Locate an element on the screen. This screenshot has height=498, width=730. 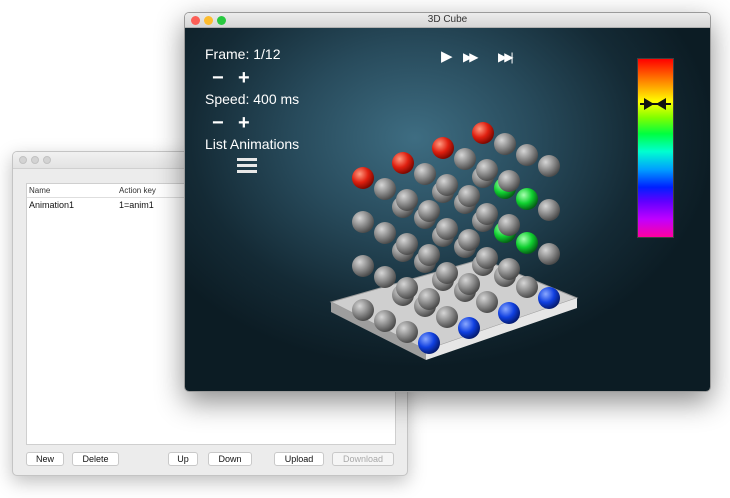
down-button: Down is located at coordinates (230, 459).